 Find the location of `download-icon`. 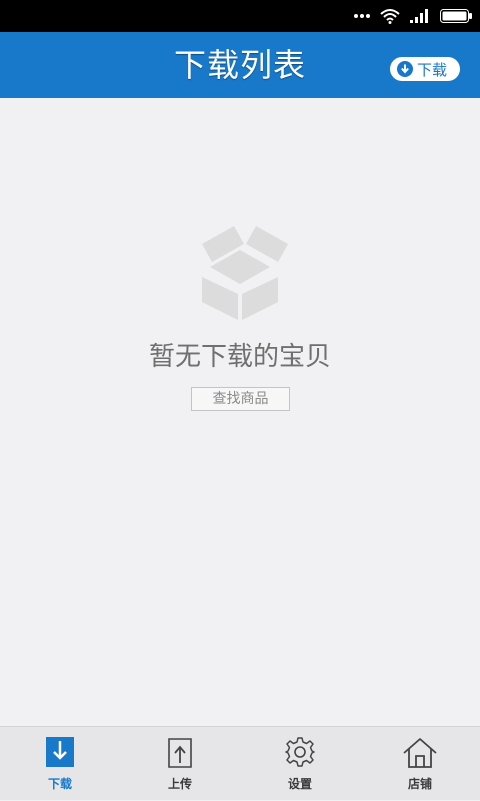

download-icon is located at coordinates (60, 752).